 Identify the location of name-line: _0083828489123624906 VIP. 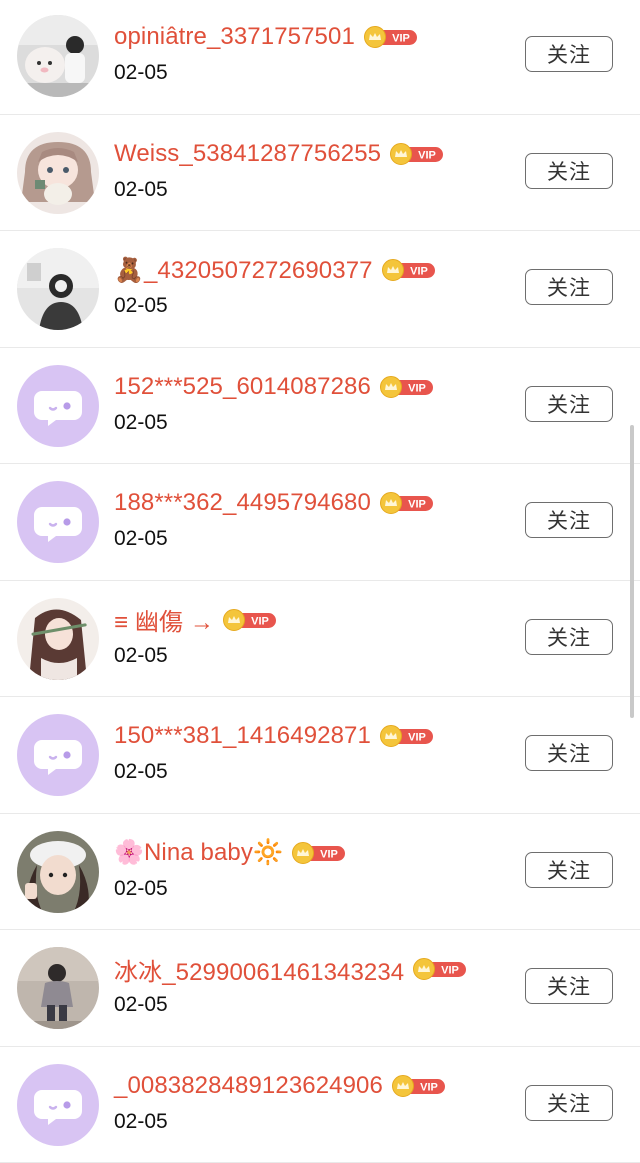
(280, 1086).